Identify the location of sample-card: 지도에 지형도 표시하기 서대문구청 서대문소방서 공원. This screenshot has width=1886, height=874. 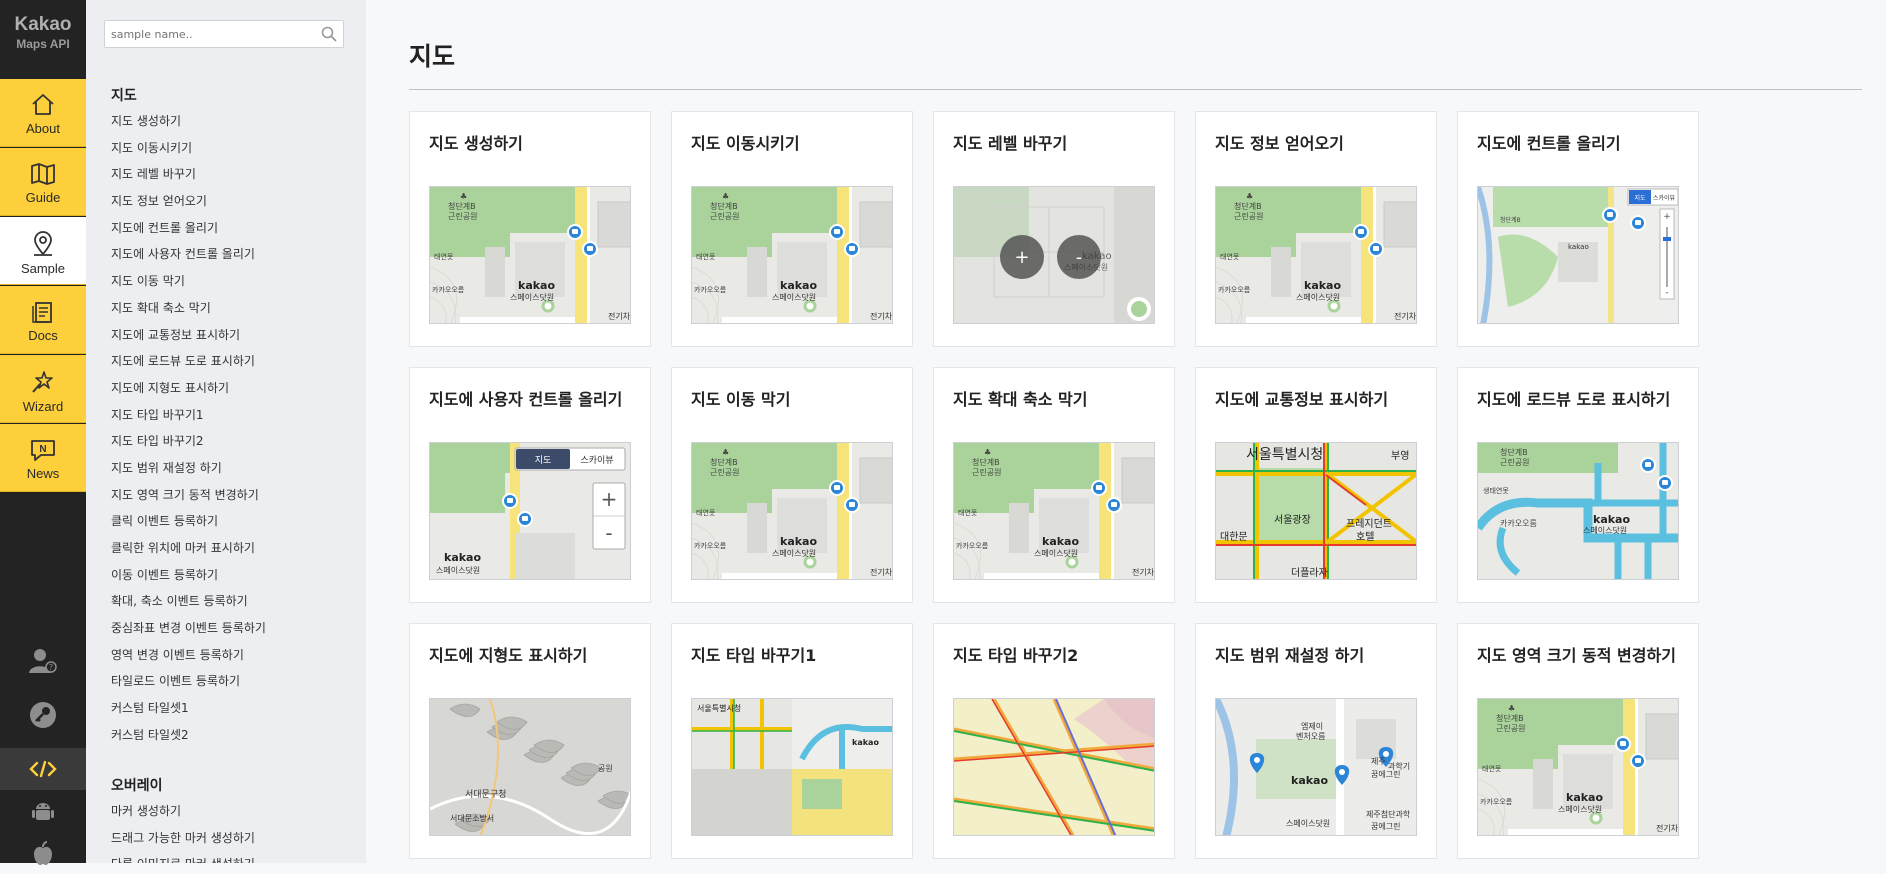
(530, 741).